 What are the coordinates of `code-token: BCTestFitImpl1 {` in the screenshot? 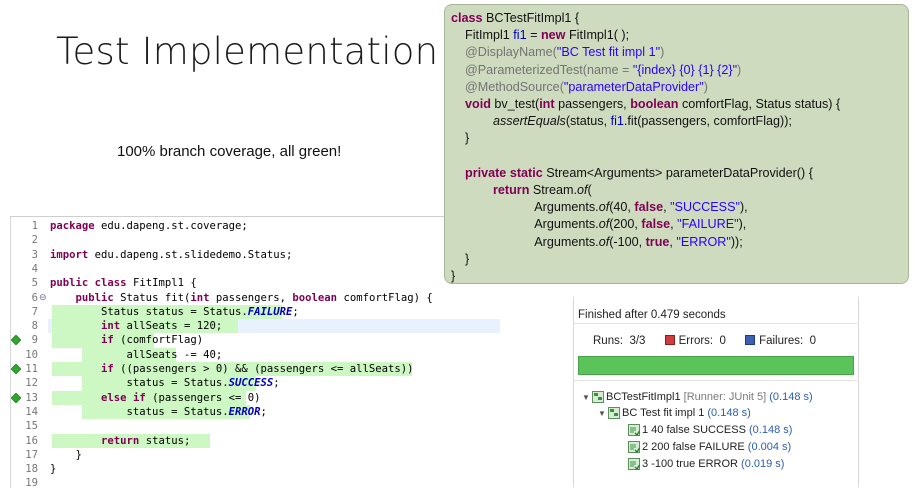 It's located at (531, 18).